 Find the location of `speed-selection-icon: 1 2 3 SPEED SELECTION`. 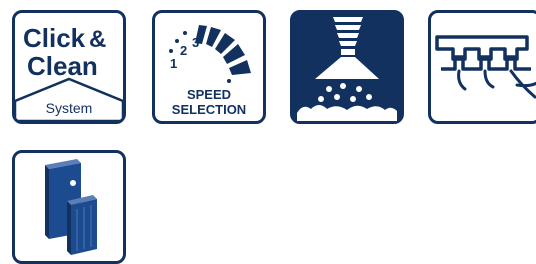

speed-selection-icon: 1 2 3 SPEED SELECTION is located at coordinates (210, 71).